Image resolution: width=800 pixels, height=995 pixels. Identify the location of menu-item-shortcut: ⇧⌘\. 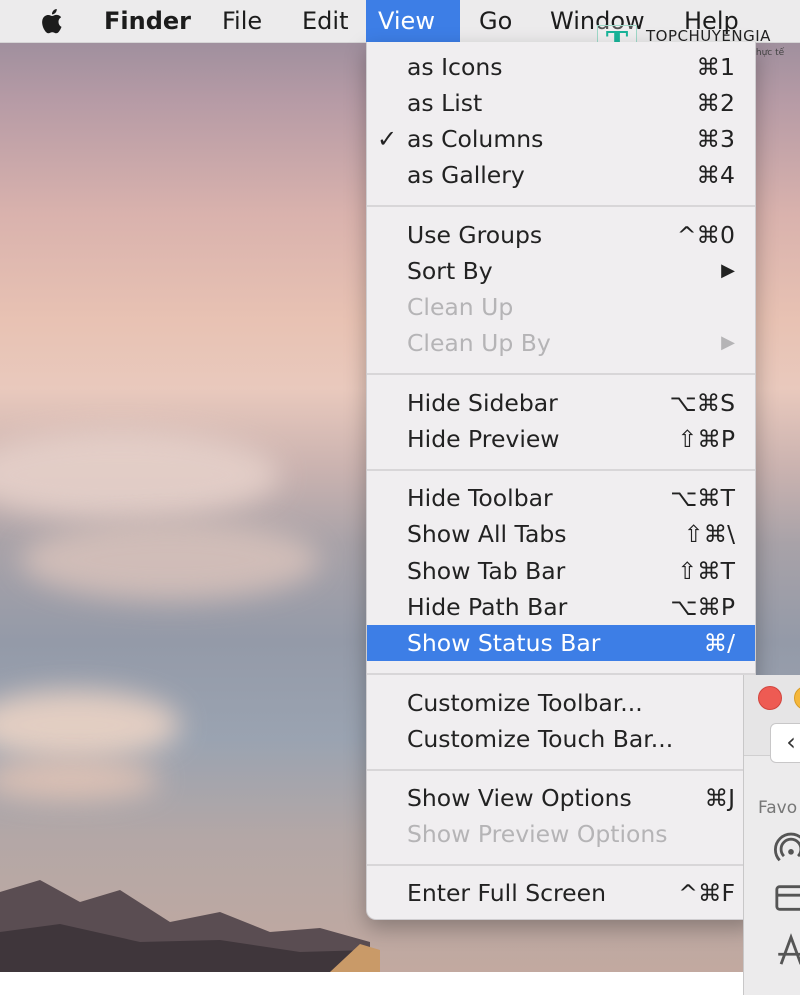
(709, 534).